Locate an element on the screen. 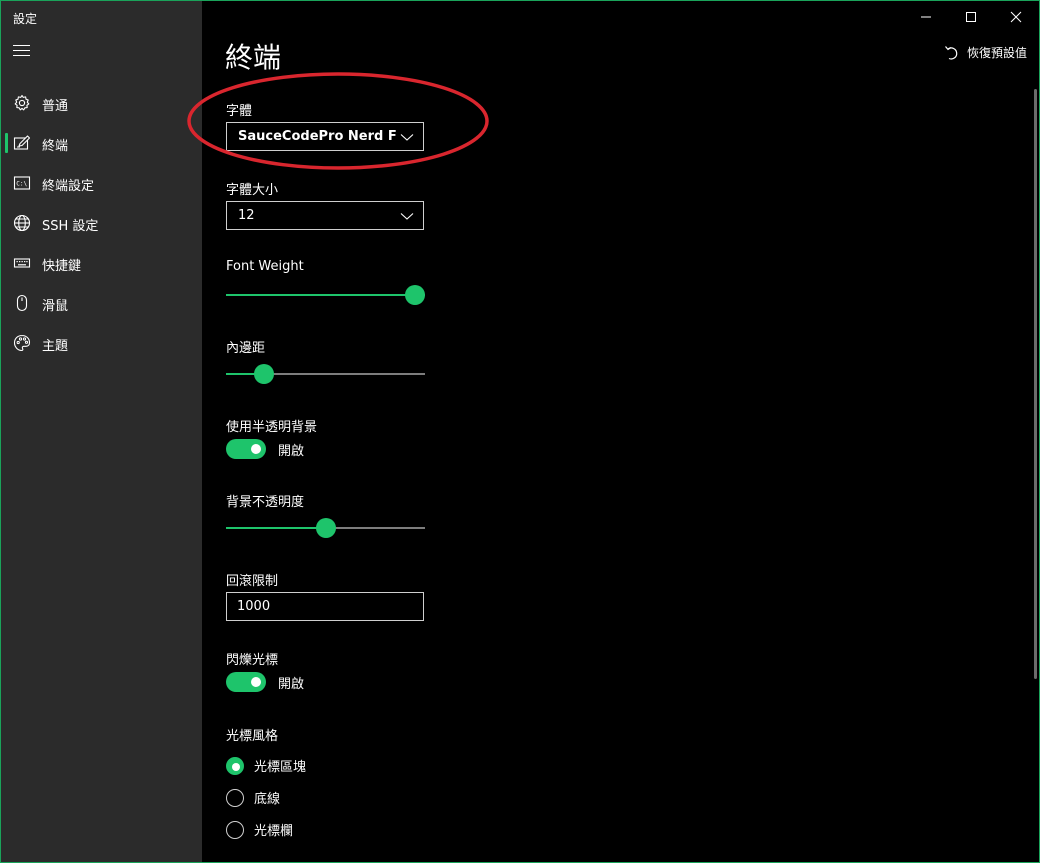 This screenshot has height=863, width=1040. font-label: 字體 is located at coordinates (239, 111).